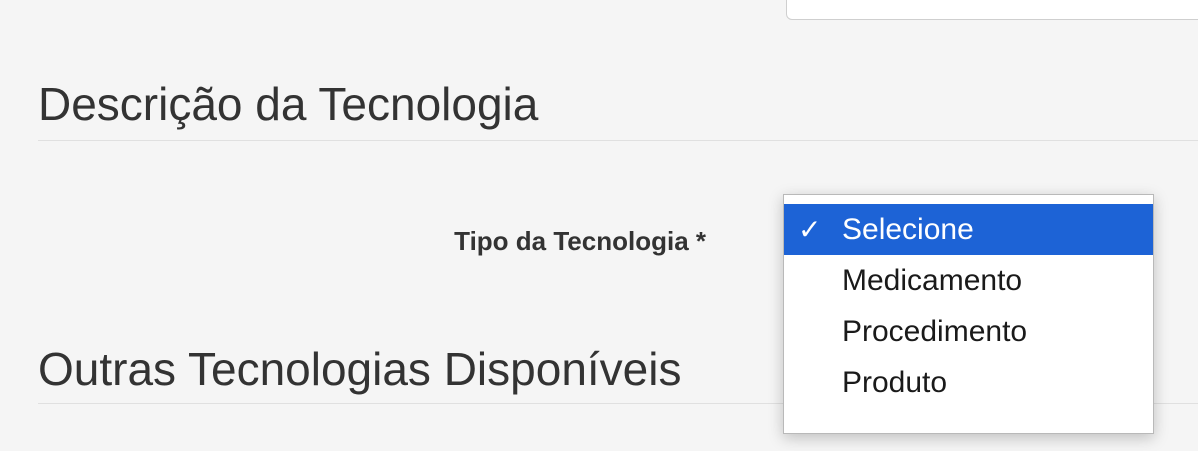  What do you see at coordinates (618, 140) in the screenshot?
I see `section-divider` at bounding box center [618, 140].